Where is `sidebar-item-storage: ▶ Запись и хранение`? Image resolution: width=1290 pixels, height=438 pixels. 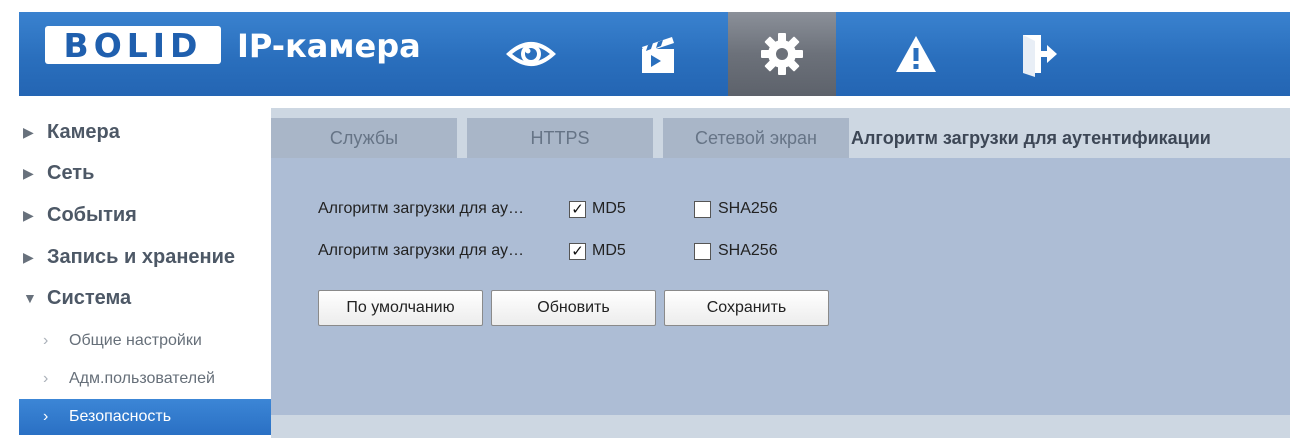 sidebar-item-storage: ▶ Запись и хранение is located at coordinates (145, 257).